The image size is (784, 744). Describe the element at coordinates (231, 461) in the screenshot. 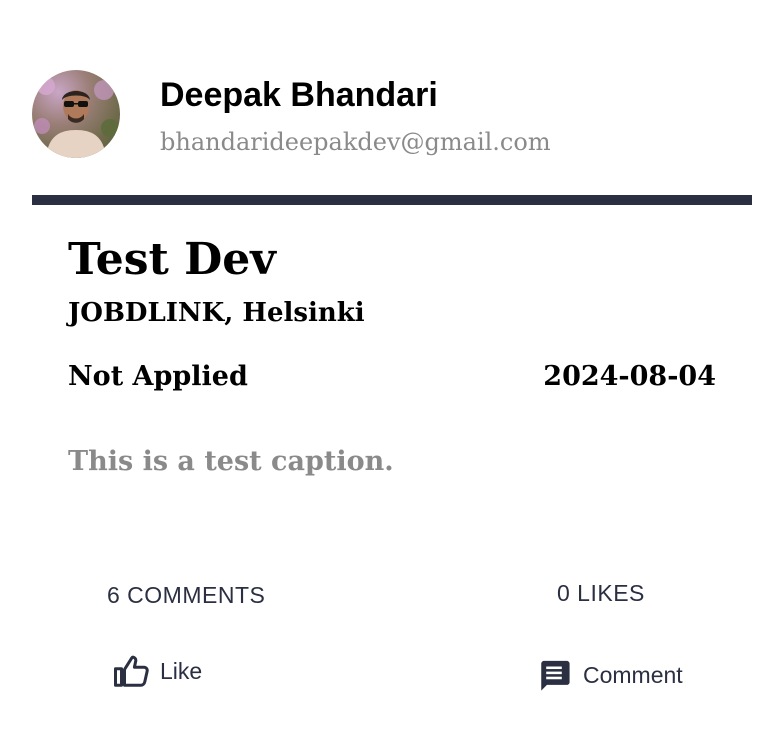

I see `post-caption: This is a test caption.` at that location.